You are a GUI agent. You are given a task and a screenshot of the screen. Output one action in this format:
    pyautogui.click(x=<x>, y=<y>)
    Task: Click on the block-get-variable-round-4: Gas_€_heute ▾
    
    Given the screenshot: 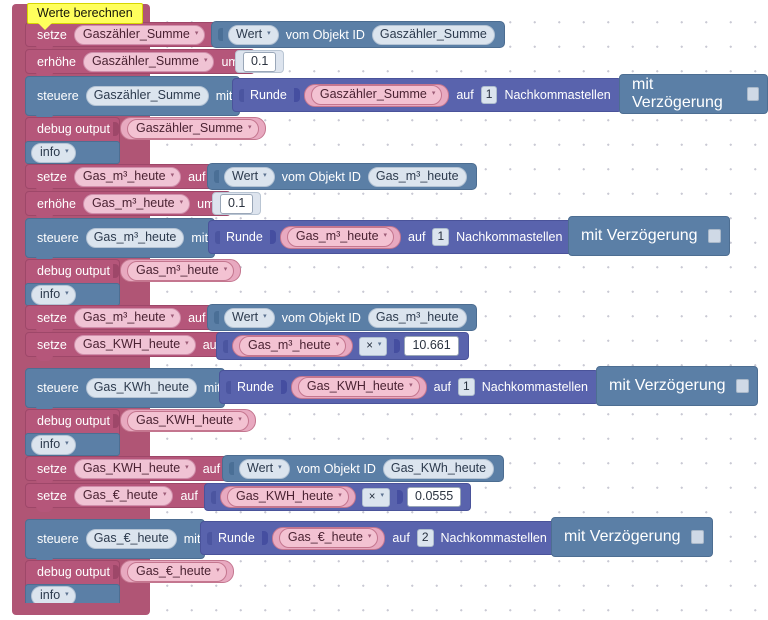 What is the action you would take?
    pyautogui.click(x=328, y=538)
    